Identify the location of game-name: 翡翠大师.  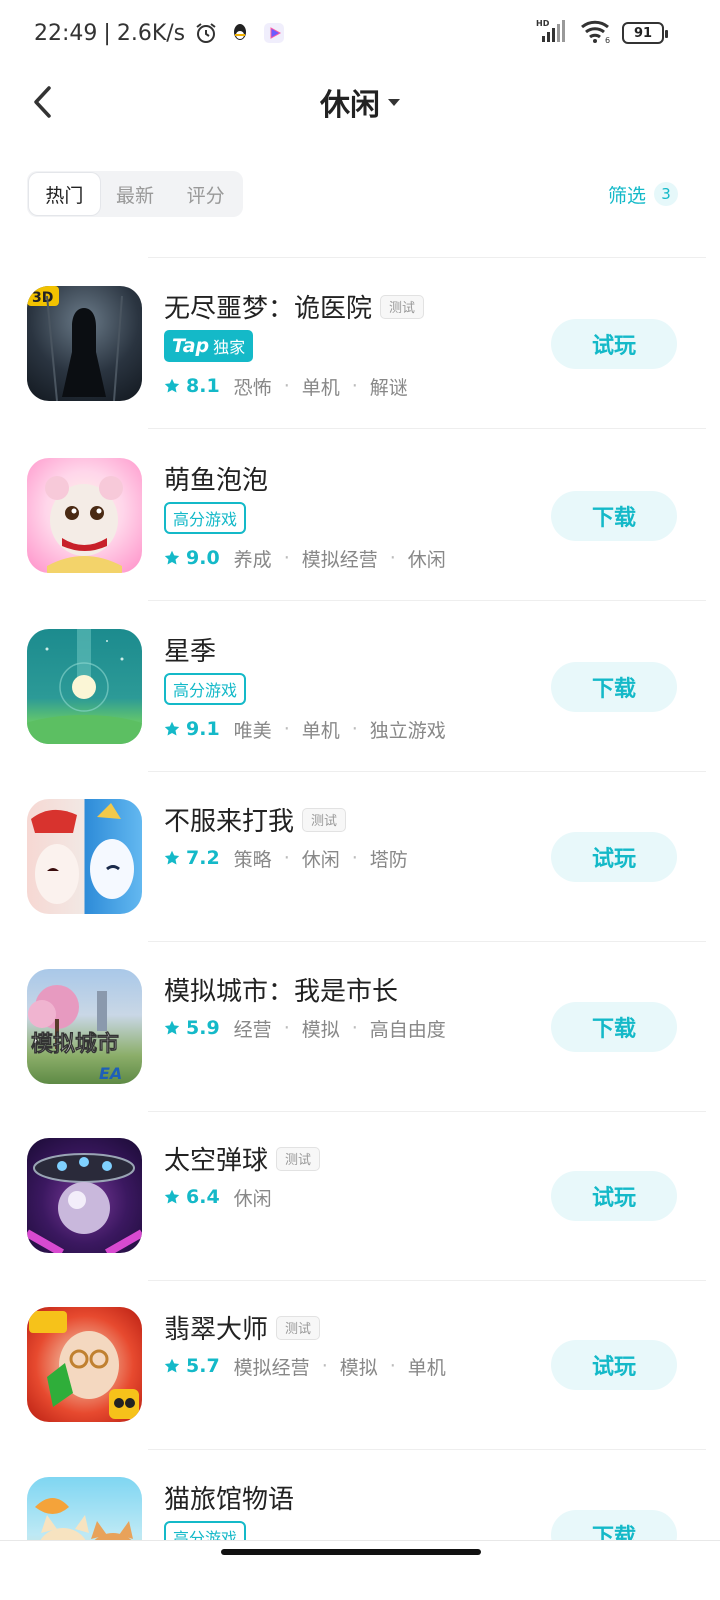
(216, 1327).